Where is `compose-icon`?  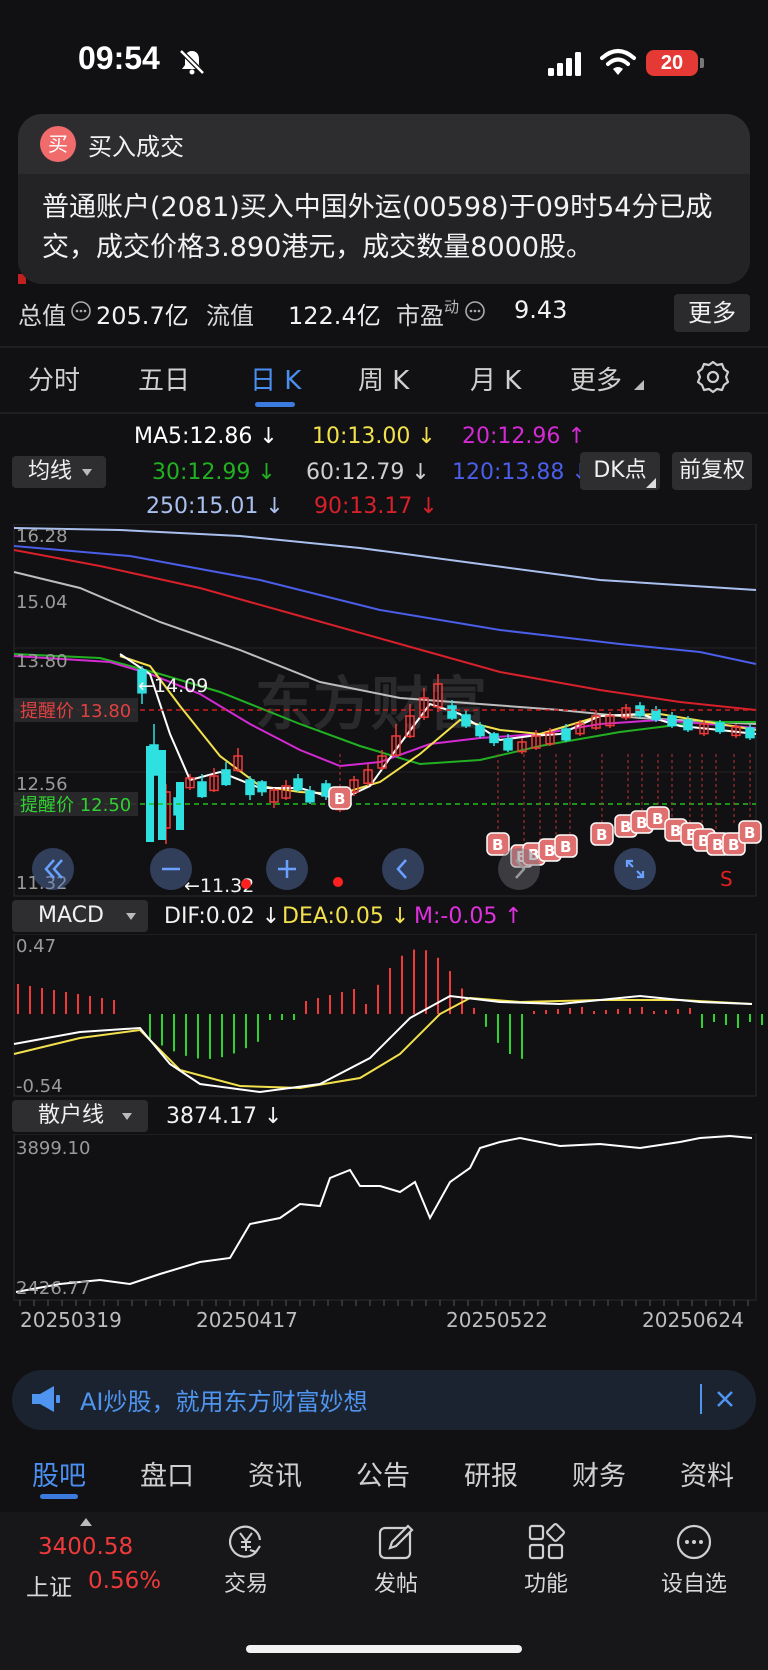 compose-icon is located at coordinates (396, 1542).